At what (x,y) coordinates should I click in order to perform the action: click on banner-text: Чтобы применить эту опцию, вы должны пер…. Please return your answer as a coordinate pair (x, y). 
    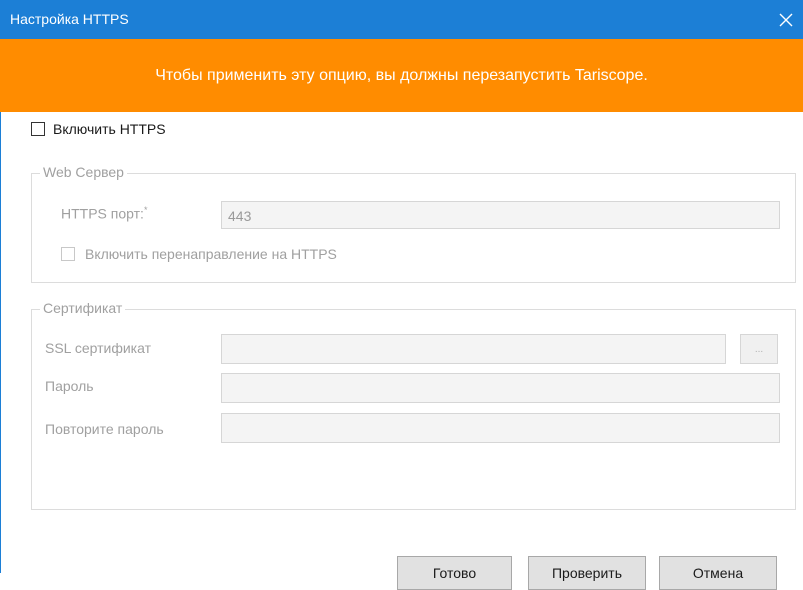
    Looking at the image, I should click on (401, 75).